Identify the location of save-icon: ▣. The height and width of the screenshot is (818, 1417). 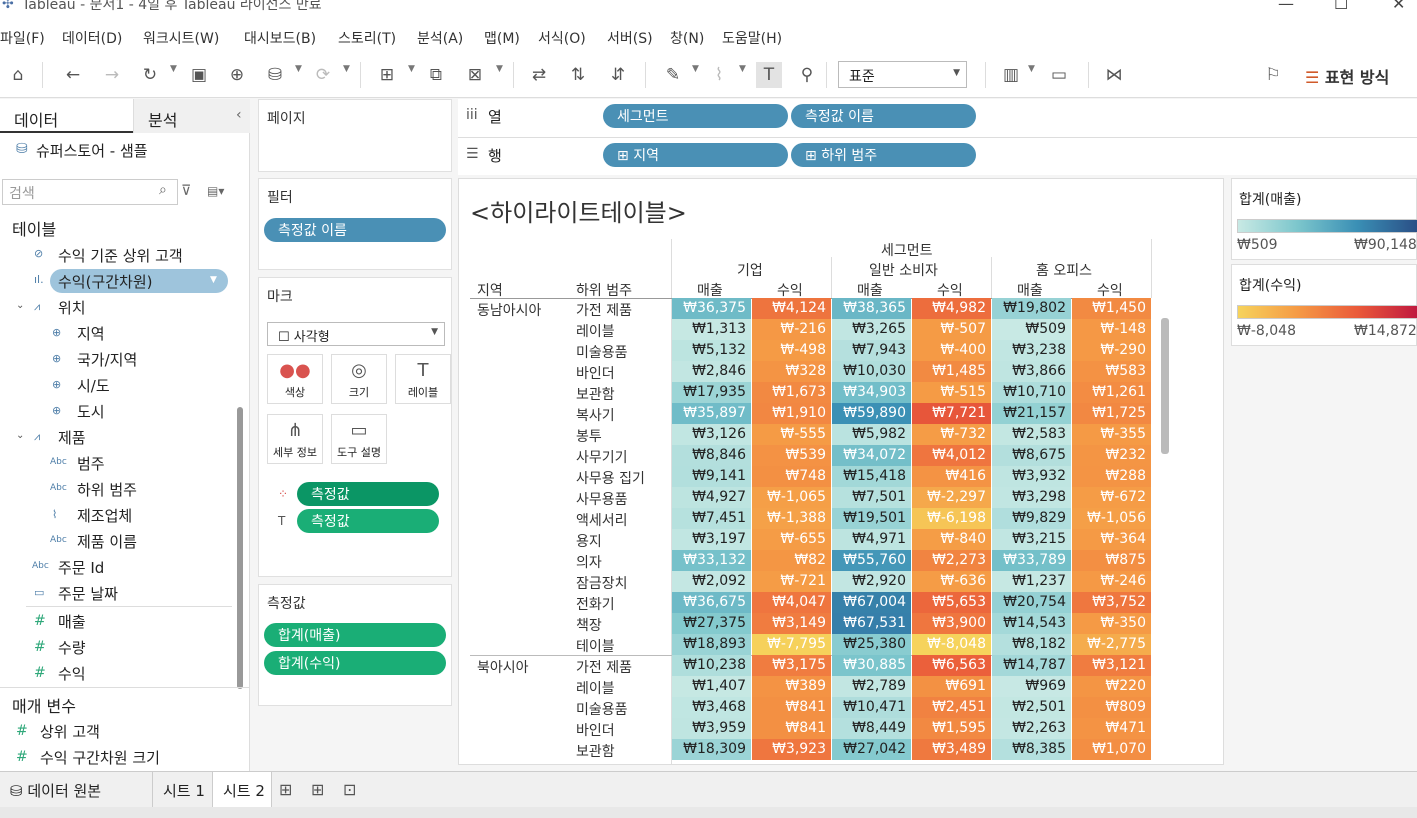
(199, 75).